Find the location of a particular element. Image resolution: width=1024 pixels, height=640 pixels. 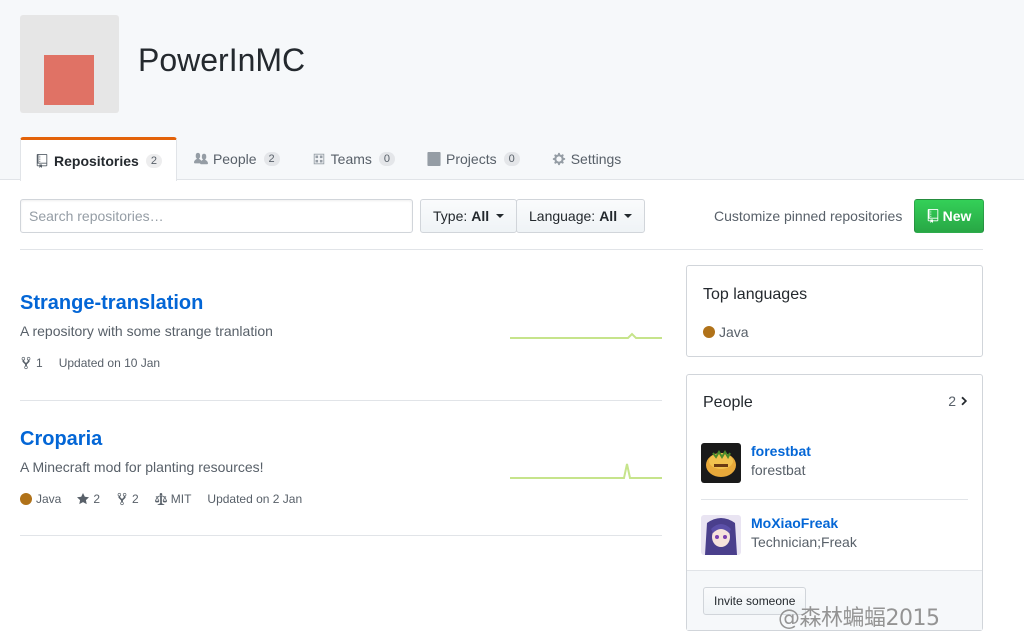

type-filter-label: Type: is located at coordinates (450, 216).